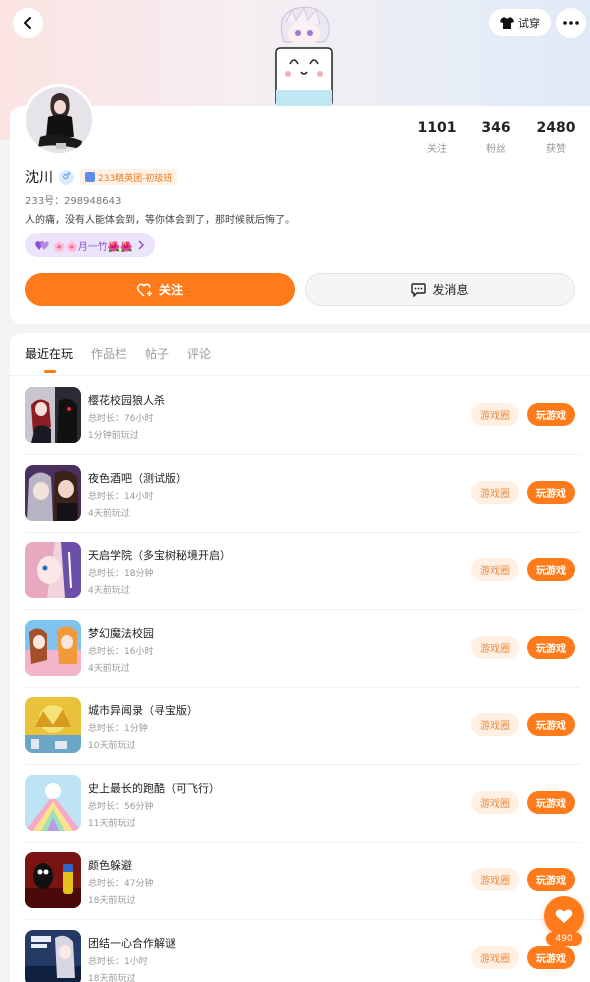 This screenshot has width=590, height=982. What do you see at coordinates (437, 137) in the screenshot?
I see `stat-following: 1101 关注` at bounding box center [437, 137].